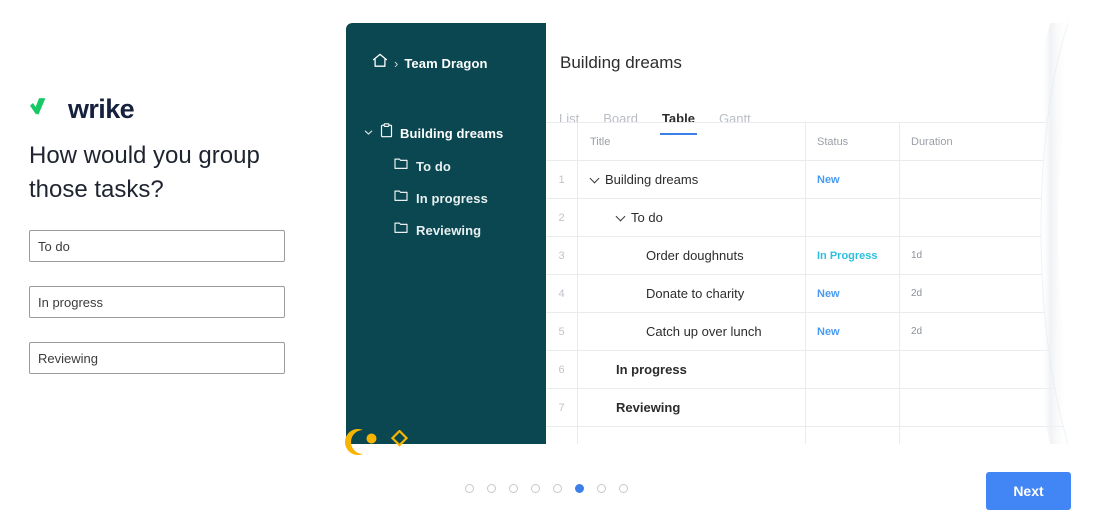 The height and width of the screenshot is (525, 1108). Describe the element at coordinates (692, 407) in the screenshot. I see `row-title-cell: Reviewing` at that location.